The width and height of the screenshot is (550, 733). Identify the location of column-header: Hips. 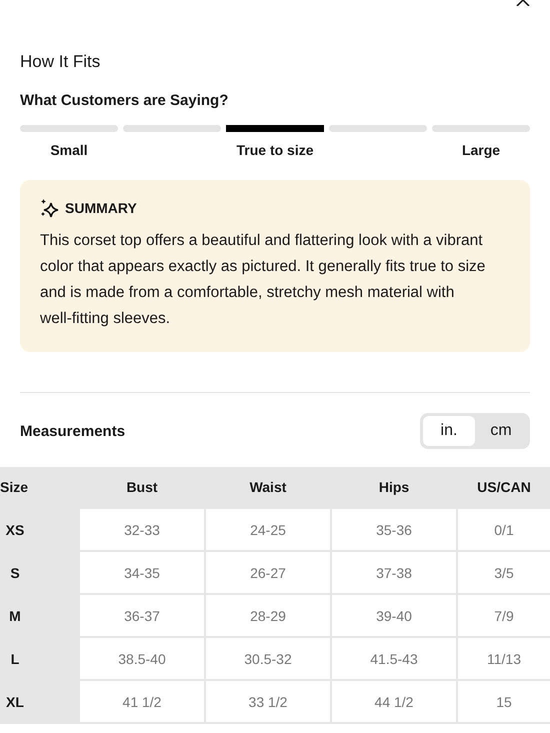
(394, 487).